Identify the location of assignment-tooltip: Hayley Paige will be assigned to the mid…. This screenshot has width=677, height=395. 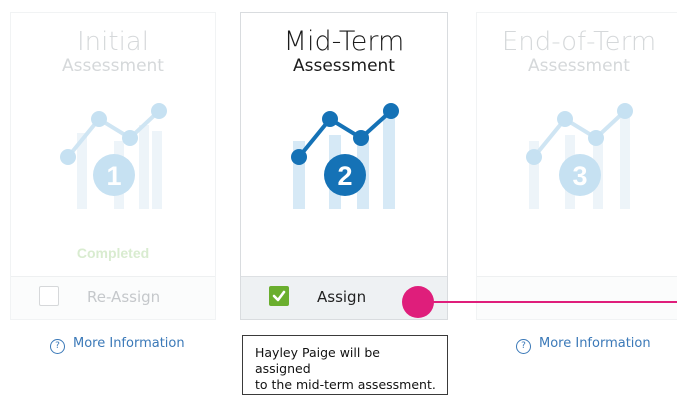
(345, 365).